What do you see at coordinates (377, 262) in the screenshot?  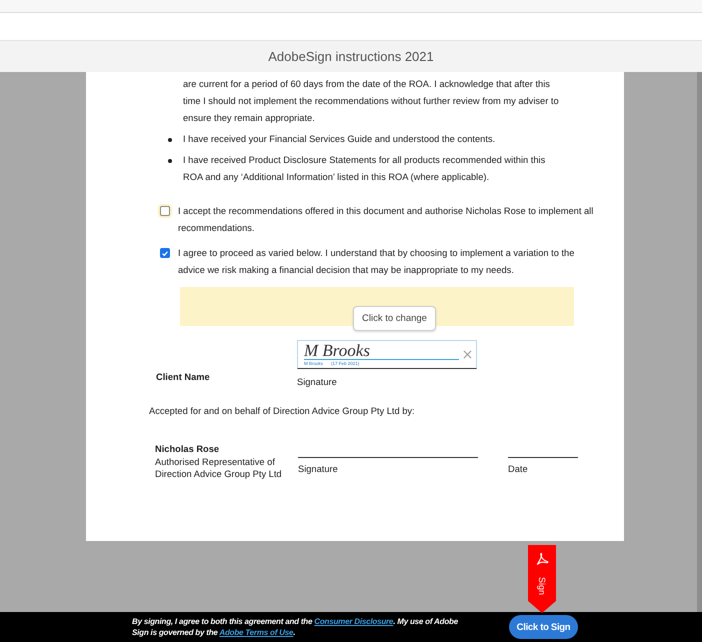 I see `checkbox-label: I agree to proceed as varied below. I understand that by choosing to implement a variation to the advice we risk making a financial decision that may be inappropriate to my needs.` at bounding box center [377, 262].